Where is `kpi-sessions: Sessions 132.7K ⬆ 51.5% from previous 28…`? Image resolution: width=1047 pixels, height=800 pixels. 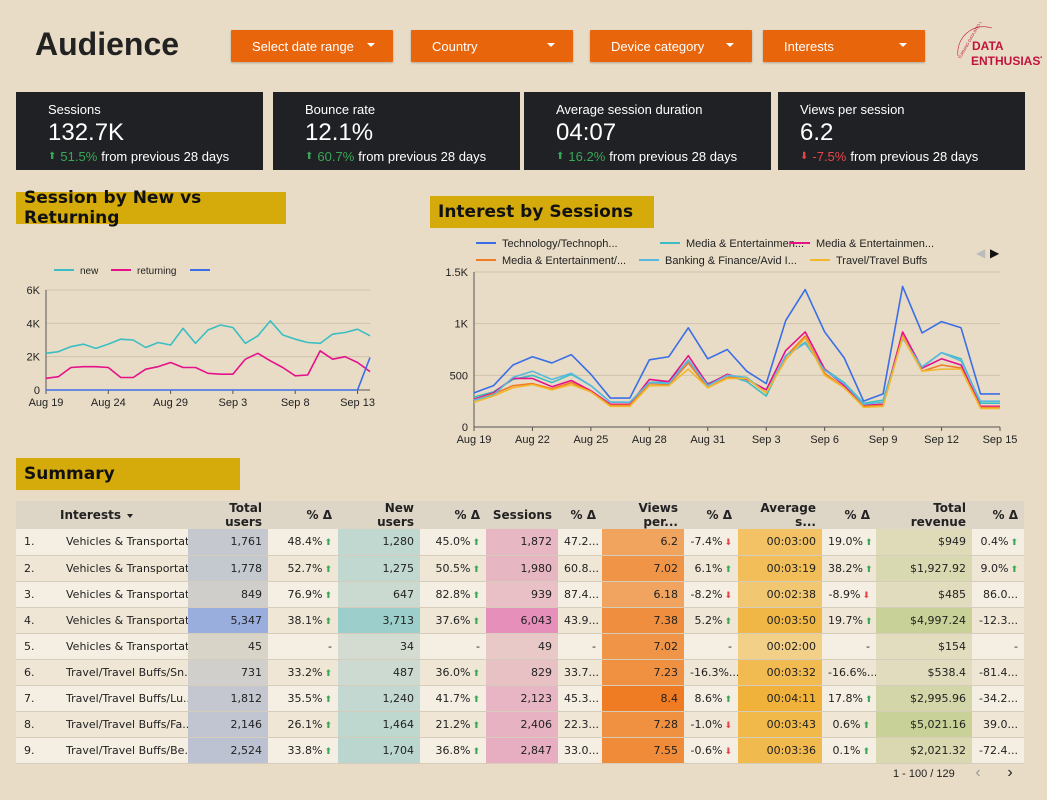 kpi-sessions: Sessions 132.7K ⬆ 51.5% from previous 28… is located at coordinates (139, 131).